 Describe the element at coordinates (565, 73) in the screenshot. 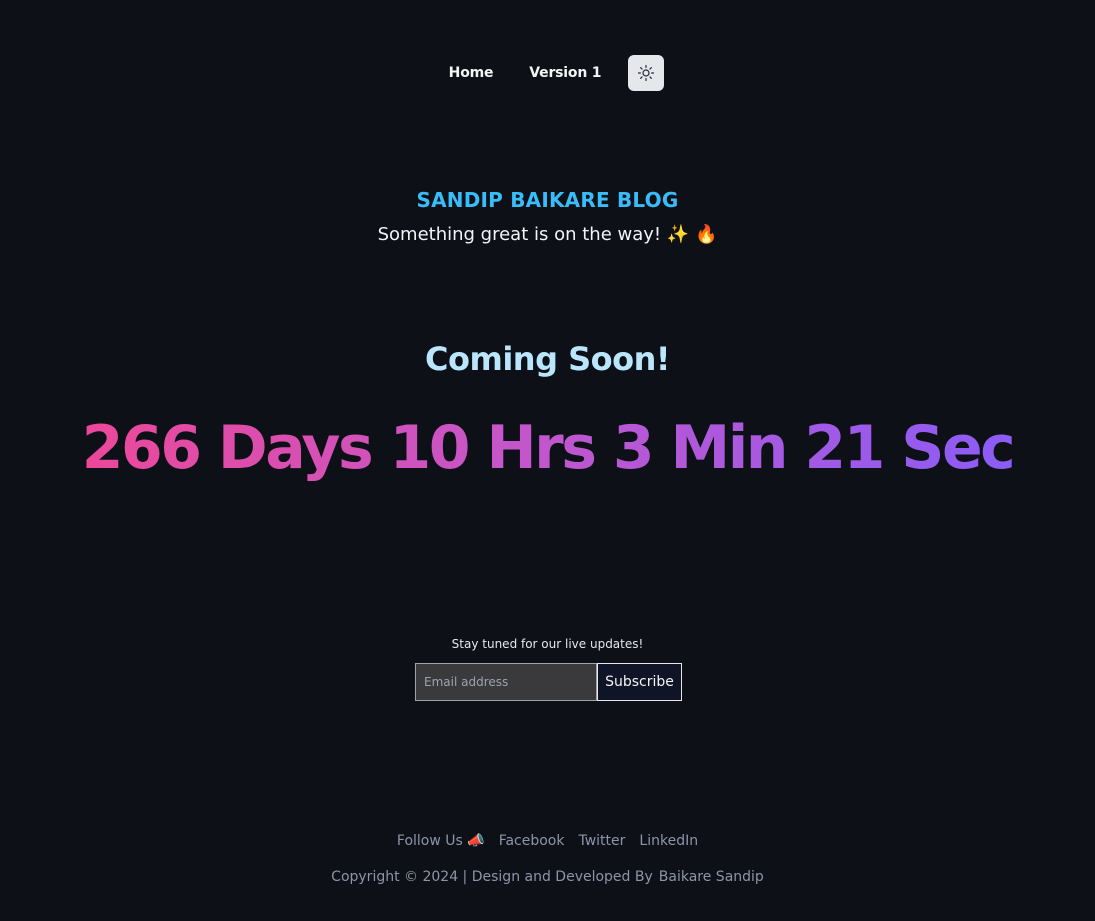

I see `nav-version-link: Version 1` at that location.